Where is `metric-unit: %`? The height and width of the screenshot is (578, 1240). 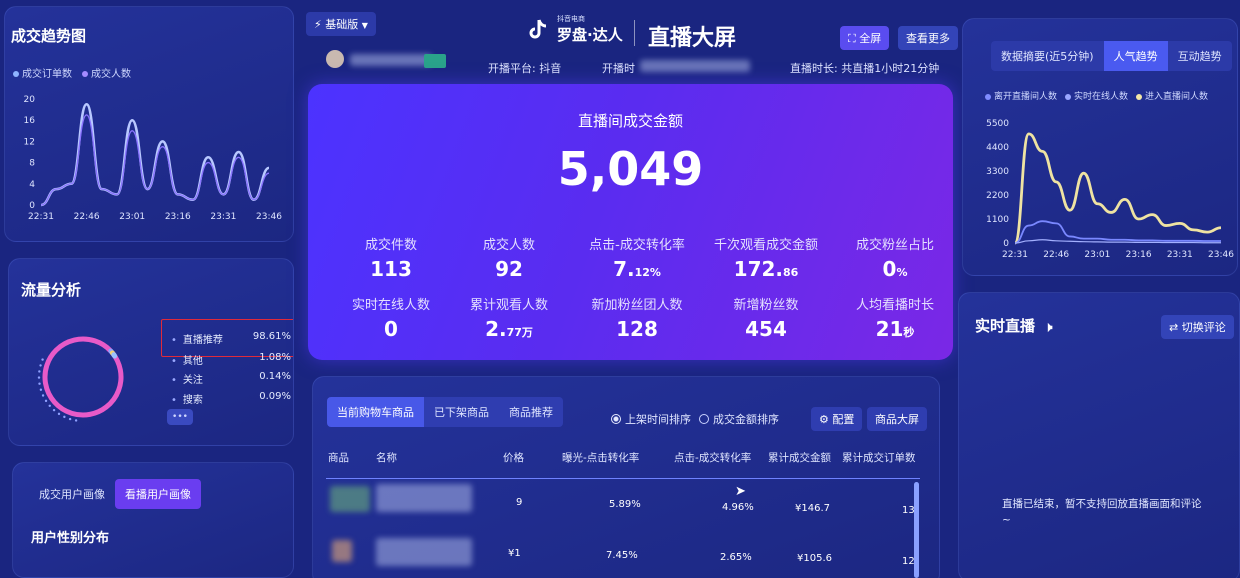
metric-unit: % is located at coordinates (902, 272).